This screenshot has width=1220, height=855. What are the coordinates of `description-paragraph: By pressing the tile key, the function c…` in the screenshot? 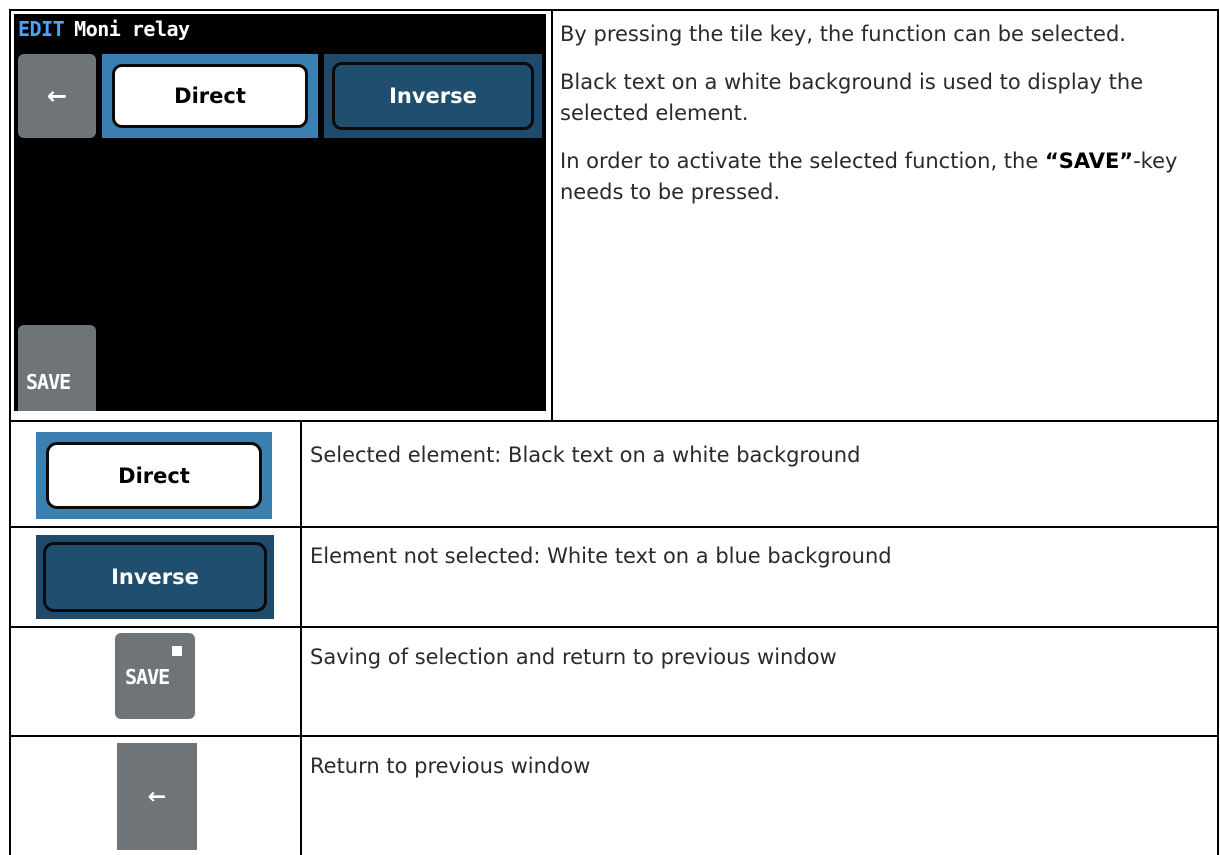 It's located at (843, 34).